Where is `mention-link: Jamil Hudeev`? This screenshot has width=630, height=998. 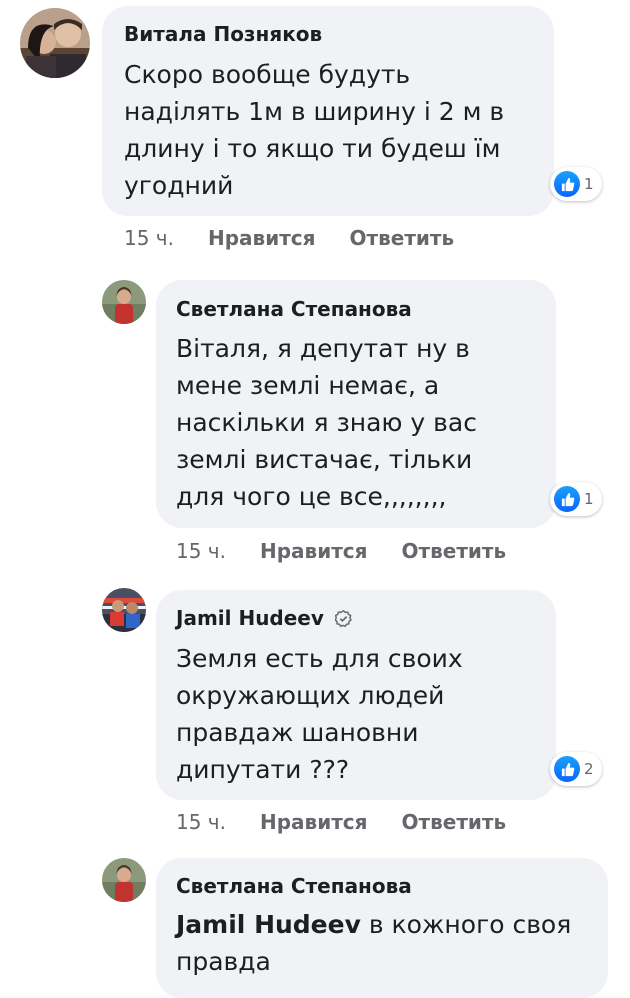
mention-link: Jamil Hudeev is located at coordinates (268, 924).